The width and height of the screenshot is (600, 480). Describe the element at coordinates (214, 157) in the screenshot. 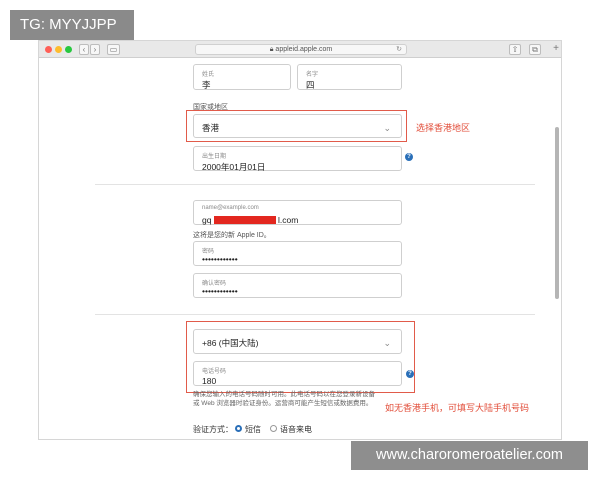

I see `birthdate-label: 出生日期` at that location.